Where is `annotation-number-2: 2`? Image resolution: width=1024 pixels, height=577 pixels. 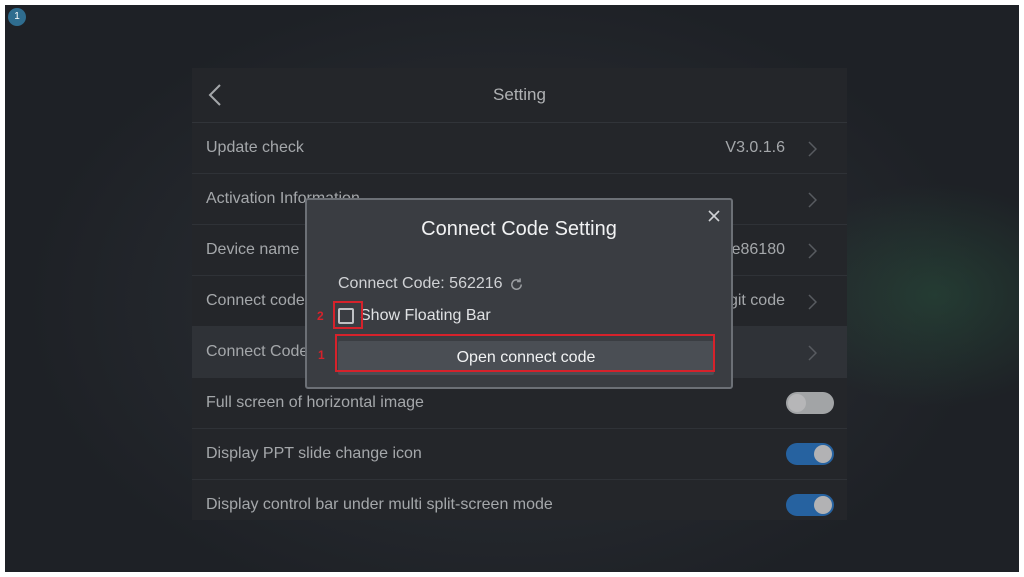 annotation-number-2: 2 is located at coordinates (320, 316).